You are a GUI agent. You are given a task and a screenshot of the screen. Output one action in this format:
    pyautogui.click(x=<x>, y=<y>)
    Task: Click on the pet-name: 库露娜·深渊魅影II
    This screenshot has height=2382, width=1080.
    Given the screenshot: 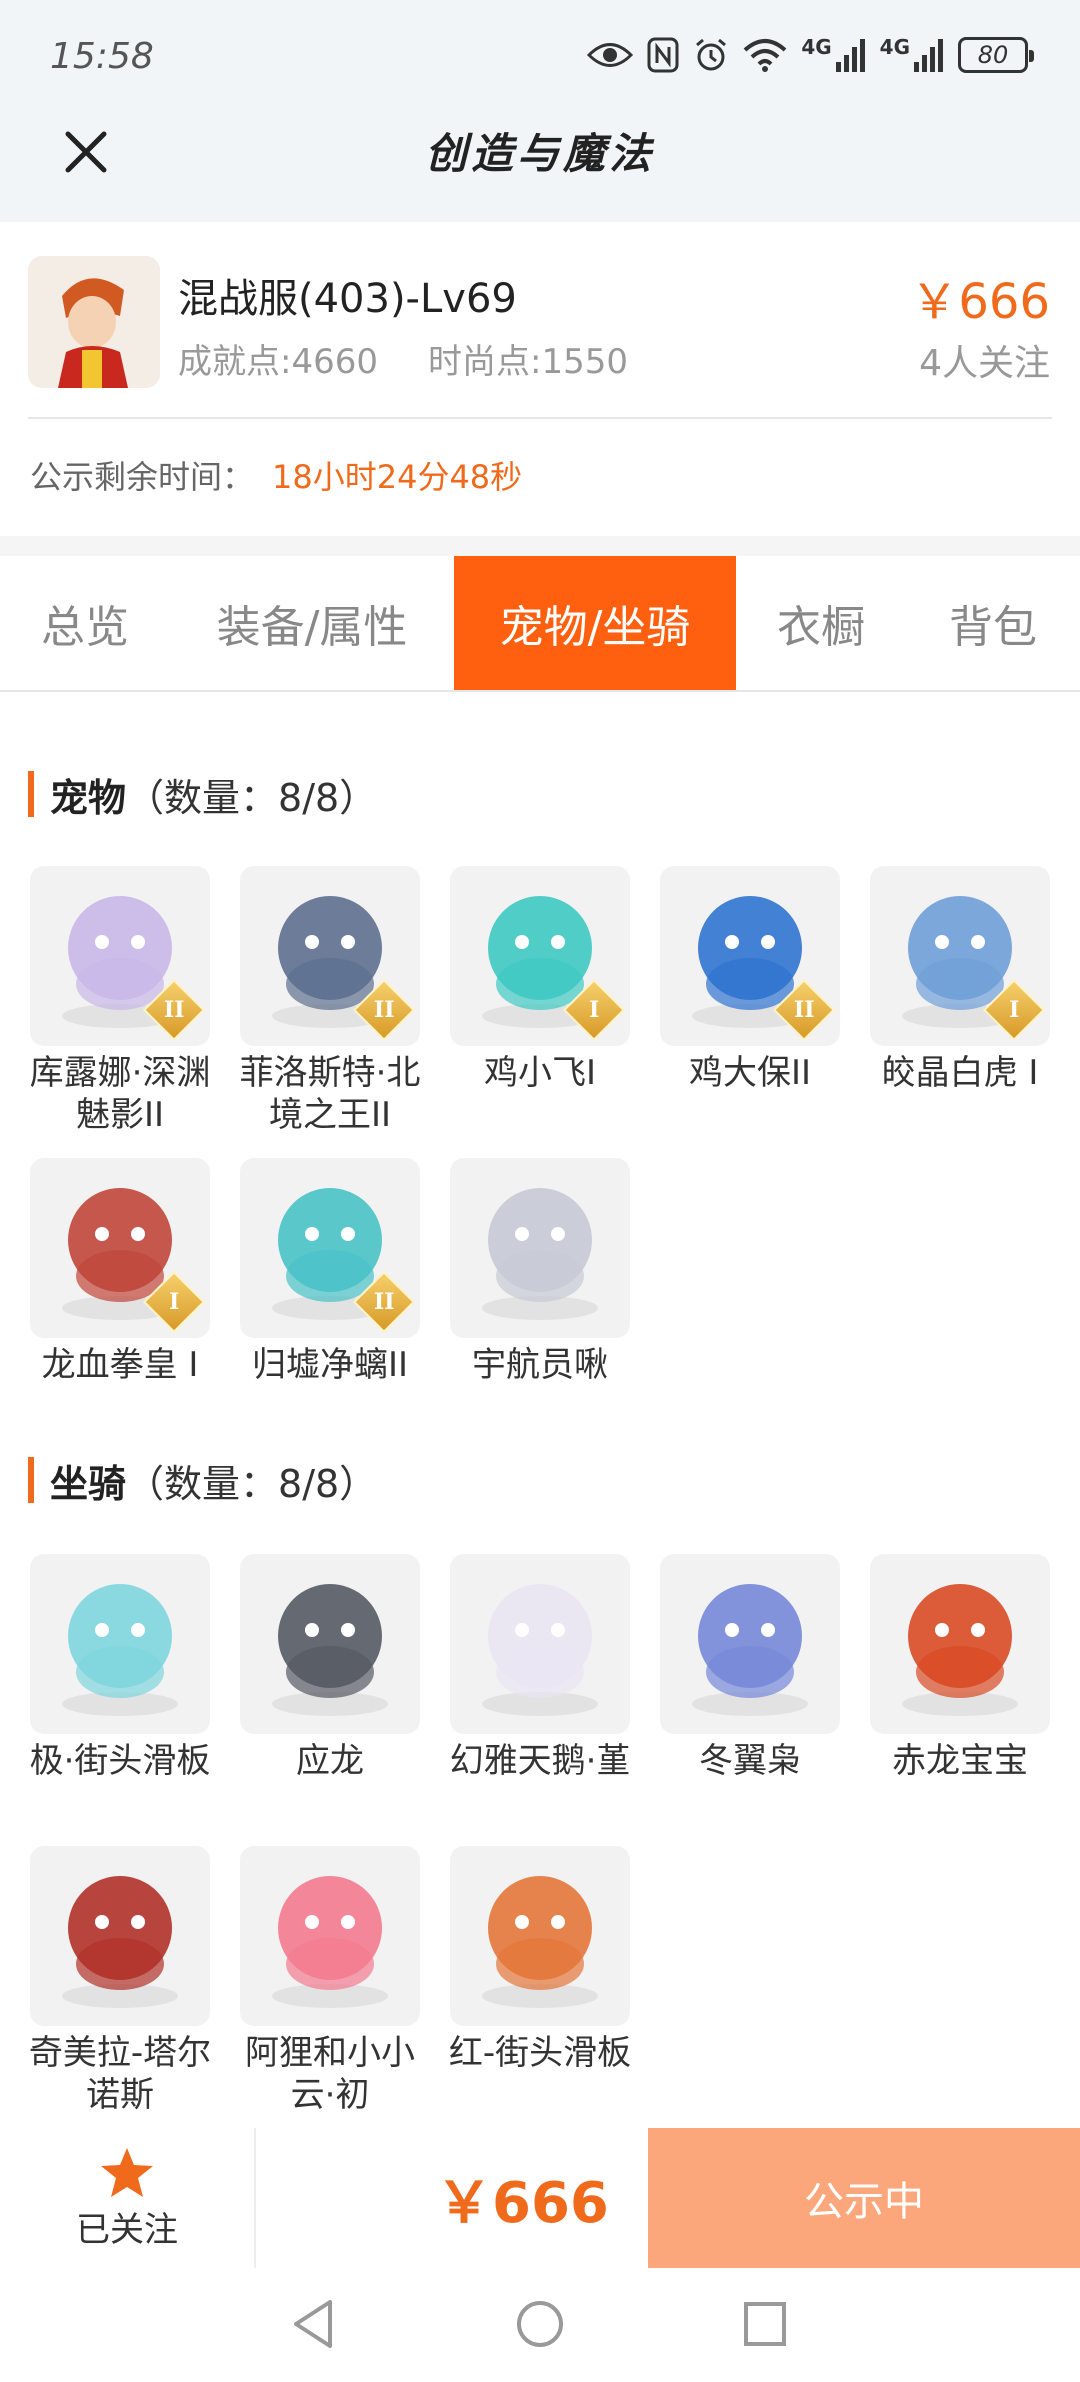 What is the action you would take?
    pyautogui.click(x=120, y=1094)
    